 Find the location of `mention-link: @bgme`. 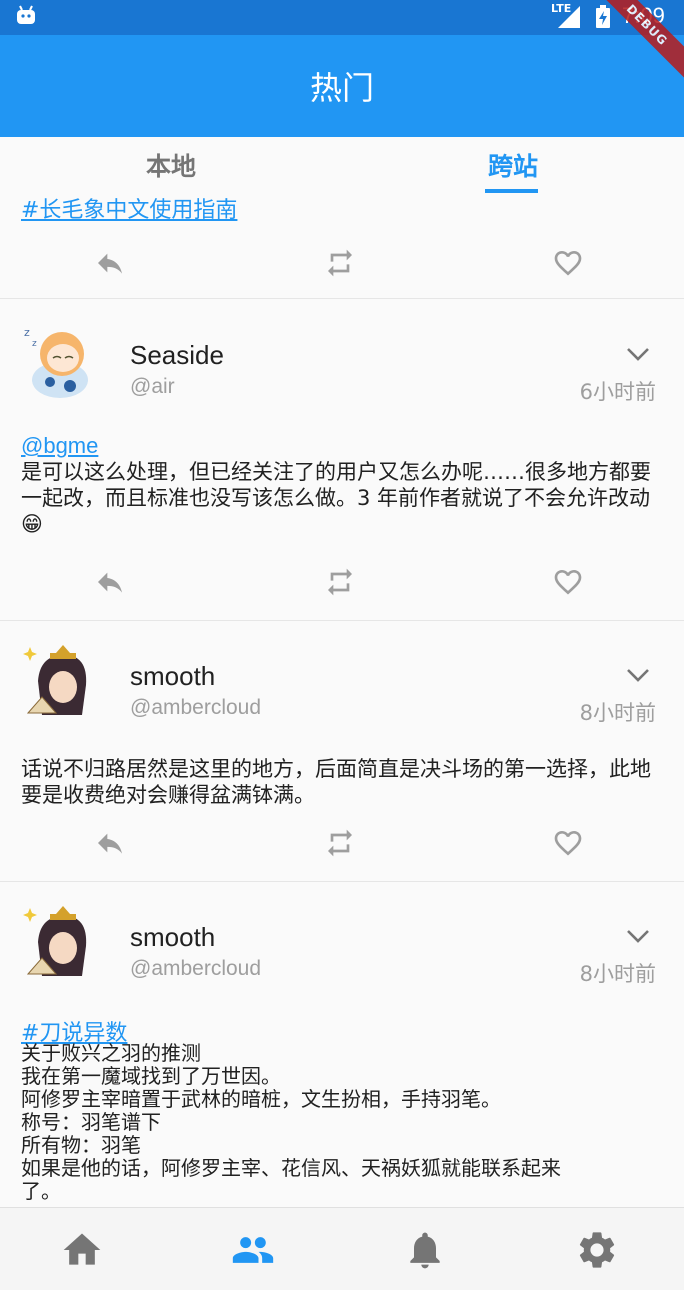

mention-link: @bgme is located at coordinates (59, 446).